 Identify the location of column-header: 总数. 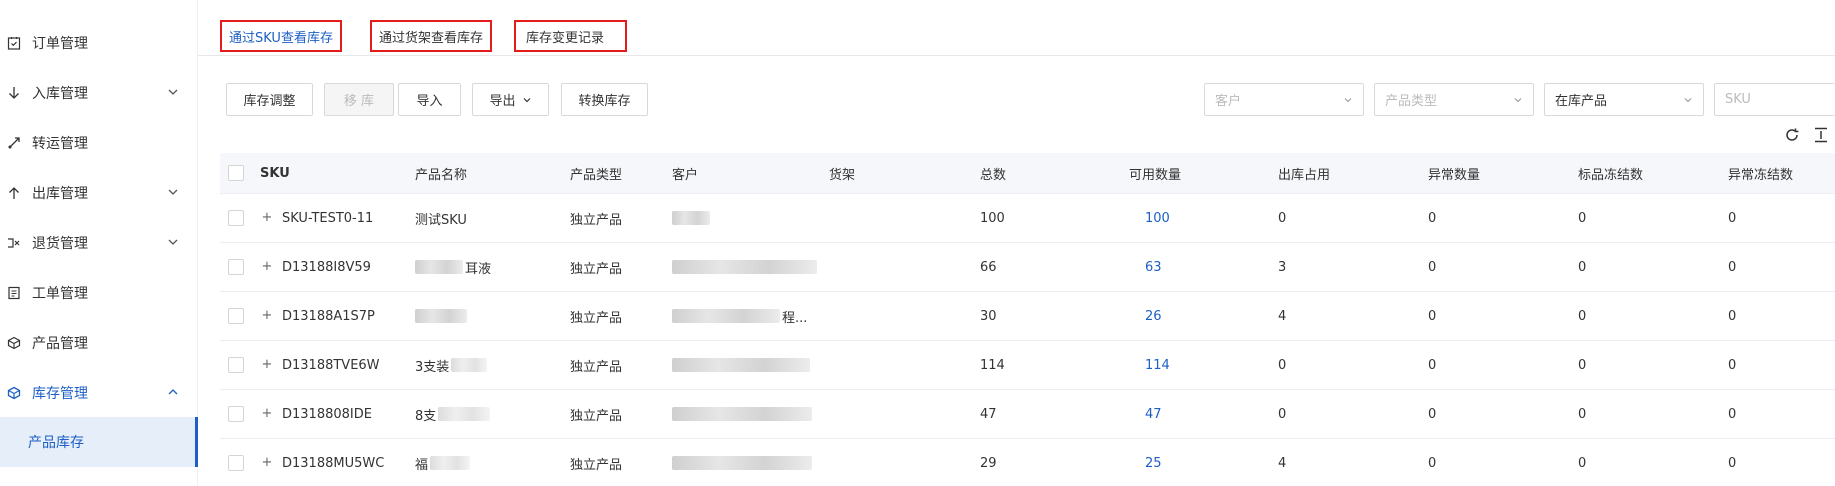
(993, 175).